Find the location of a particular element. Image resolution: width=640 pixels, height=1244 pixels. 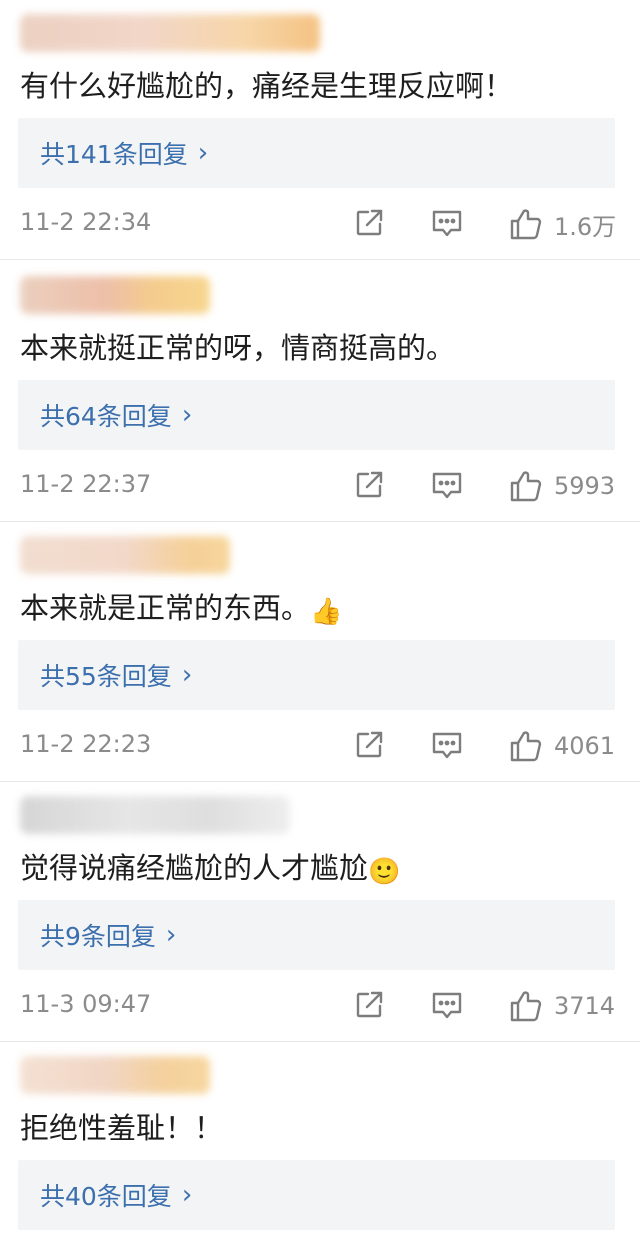

like-count: 3714 is located at coordinates (585, 1006).